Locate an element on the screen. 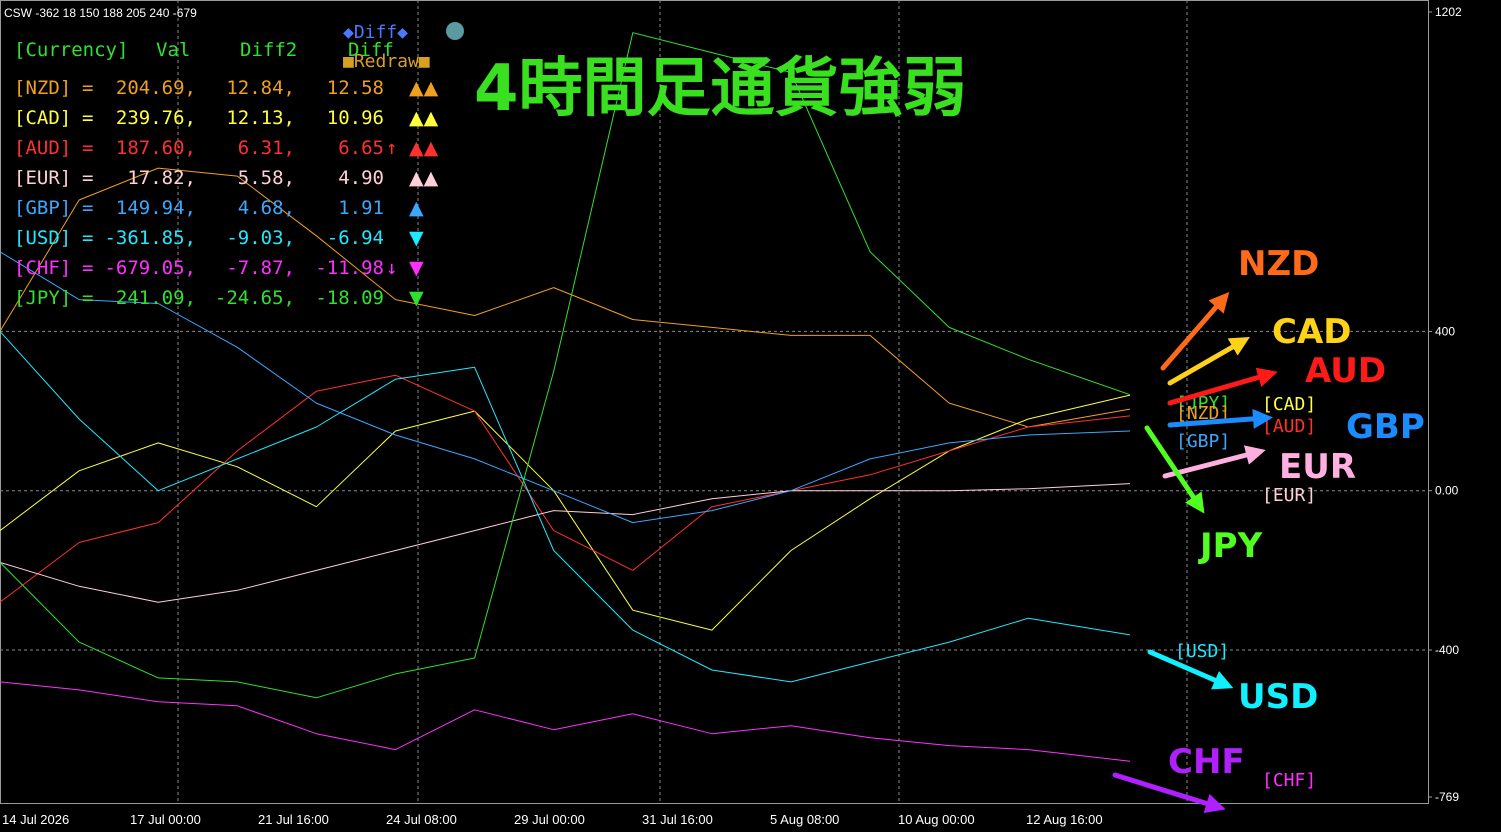  end-label-chf: [CHF] is located at coordinates (1289, 780).